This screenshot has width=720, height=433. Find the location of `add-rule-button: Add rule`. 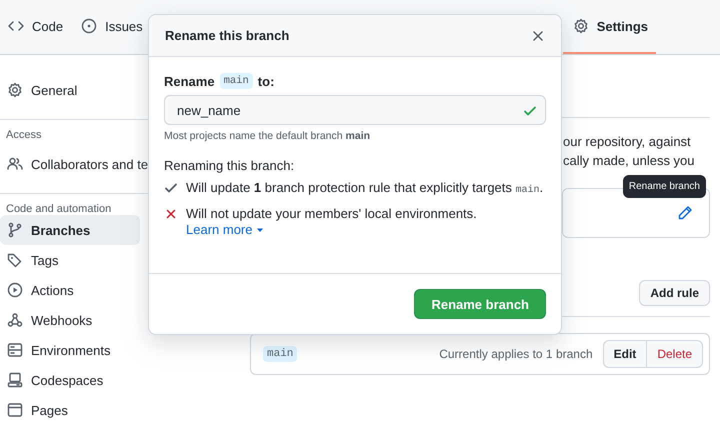

add-rule-button: Add rule is located at coordinates (674, 293).